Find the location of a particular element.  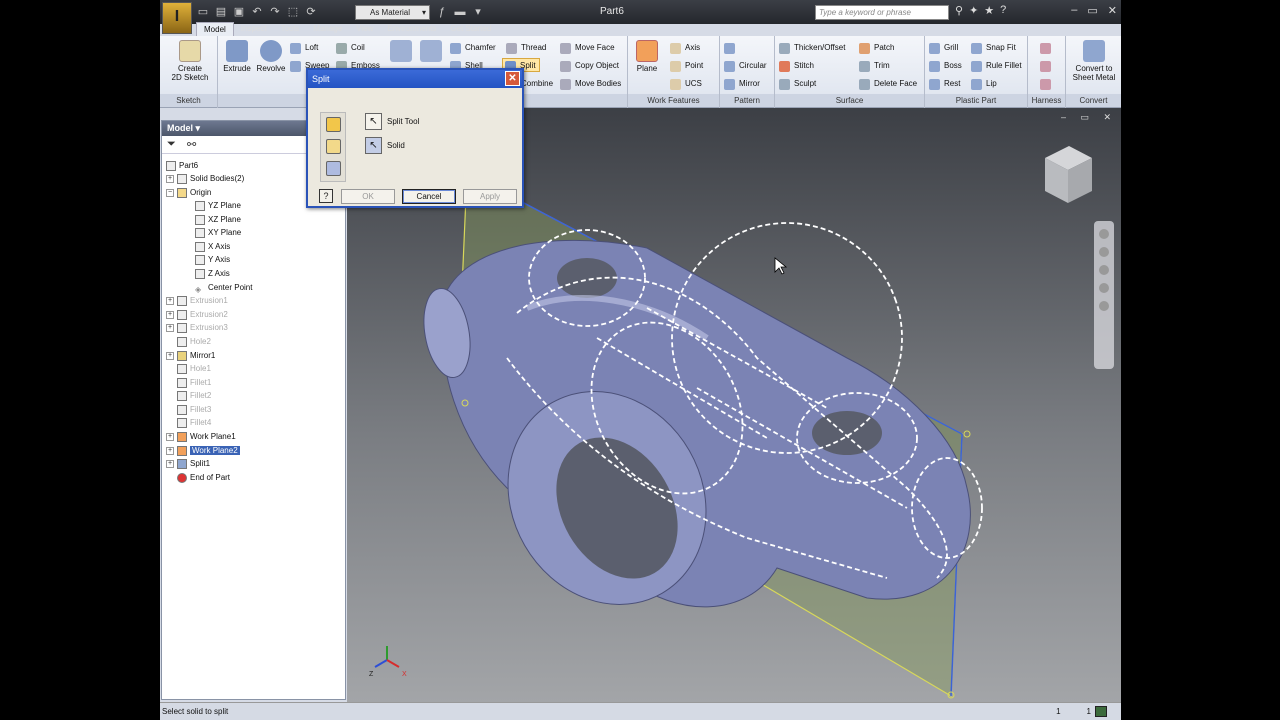

redo-icon: ↷ is located at coordinates (275, 12).